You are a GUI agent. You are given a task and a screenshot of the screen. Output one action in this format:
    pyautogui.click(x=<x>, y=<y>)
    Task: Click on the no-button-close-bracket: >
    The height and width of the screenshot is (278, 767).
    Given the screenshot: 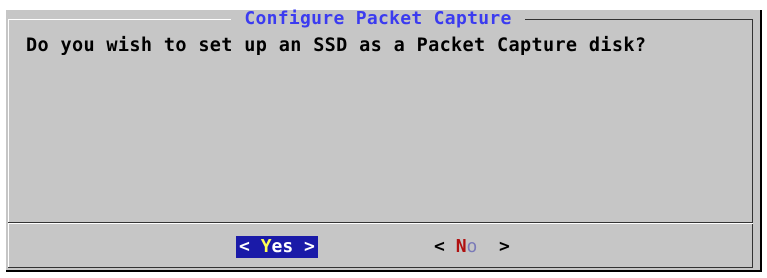 What is the action you would take?
    pyautogui.click(x=493, y=246)
    